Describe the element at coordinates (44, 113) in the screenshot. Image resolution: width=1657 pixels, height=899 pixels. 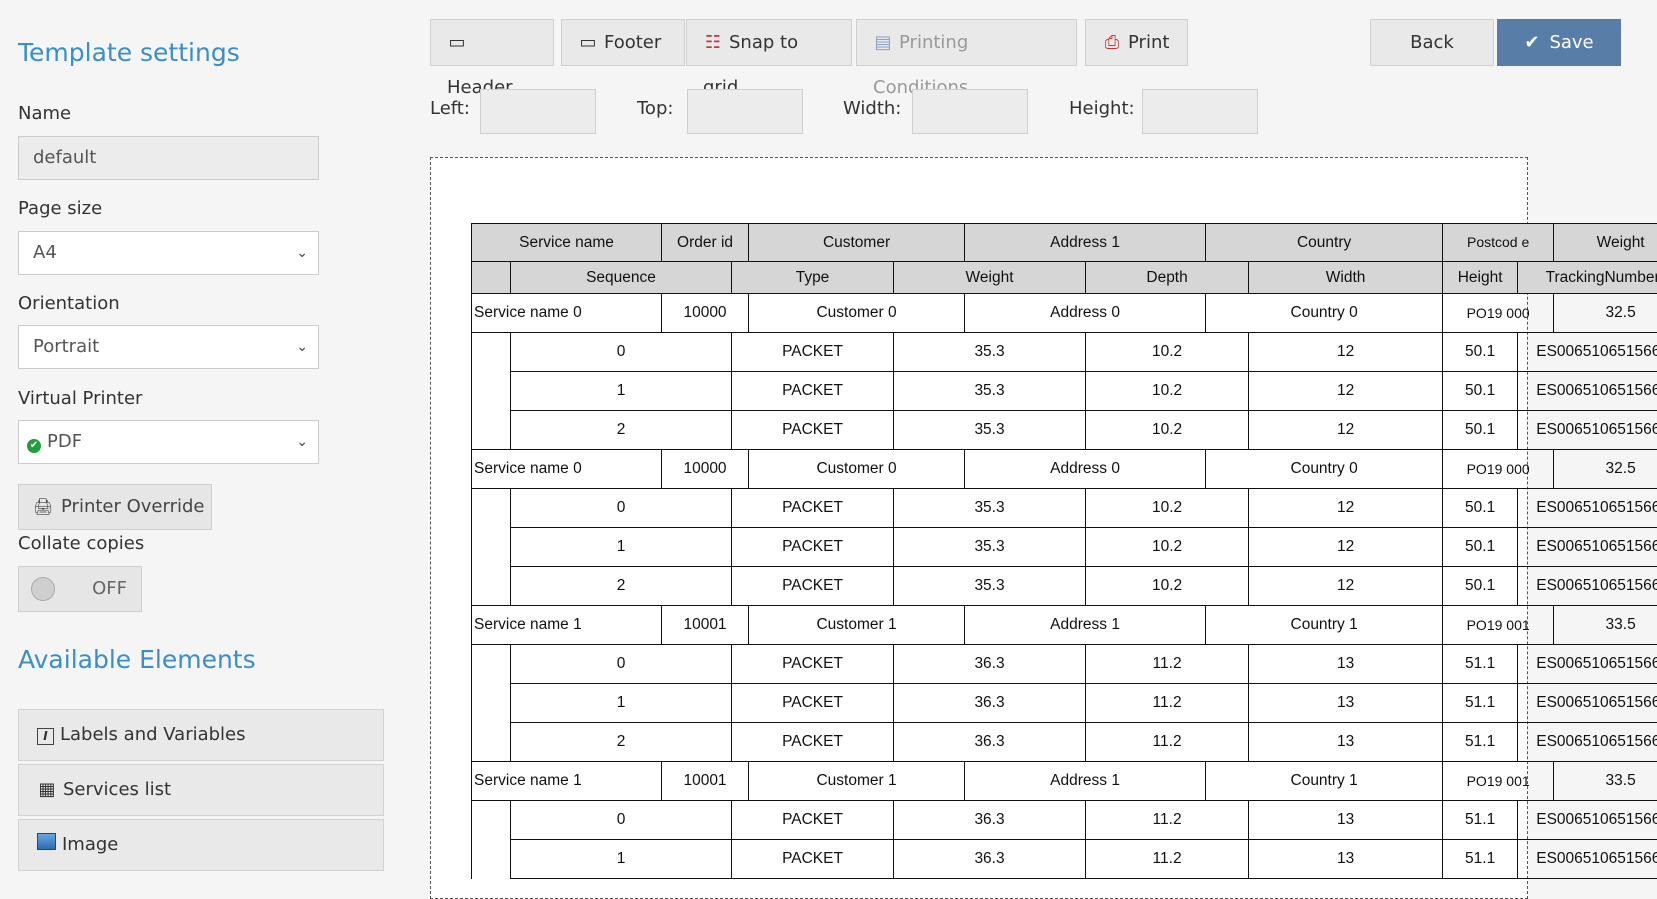
I see `name-label: Name` at that location.